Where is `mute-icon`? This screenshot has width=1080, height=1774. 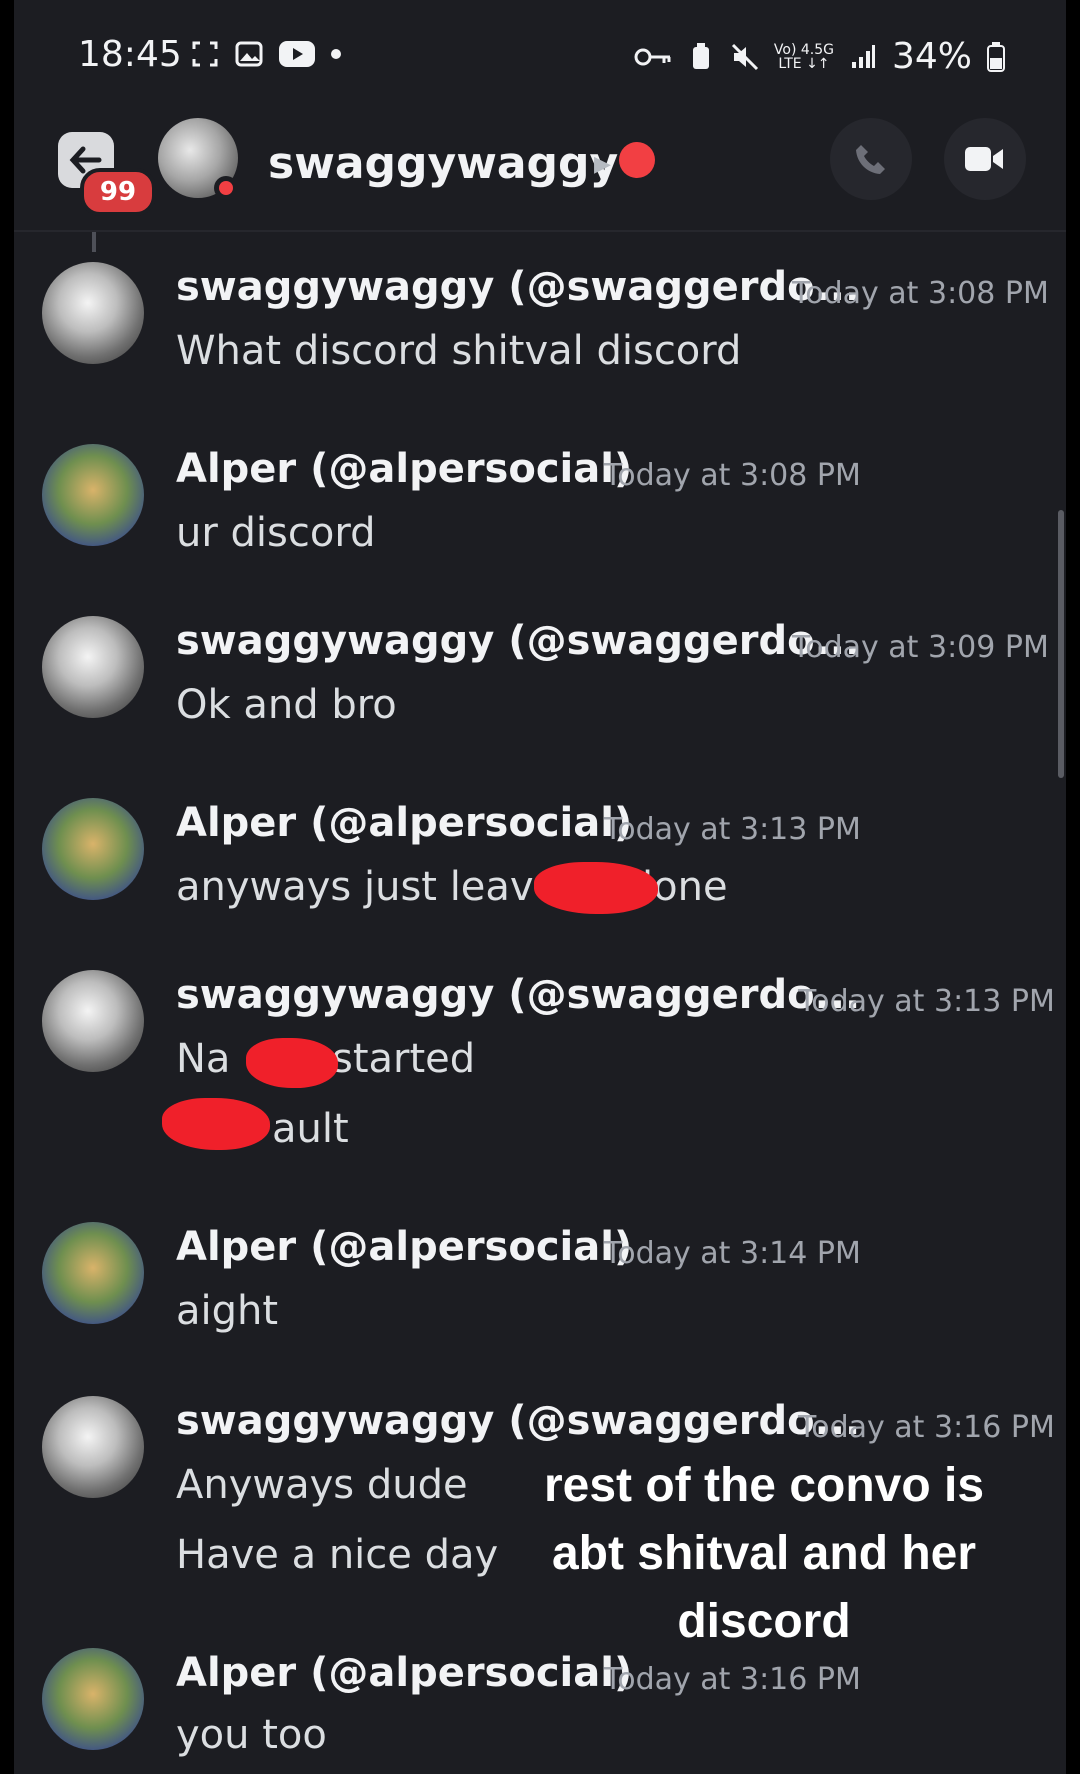 mute-icon is located at coordinates (745, 57).